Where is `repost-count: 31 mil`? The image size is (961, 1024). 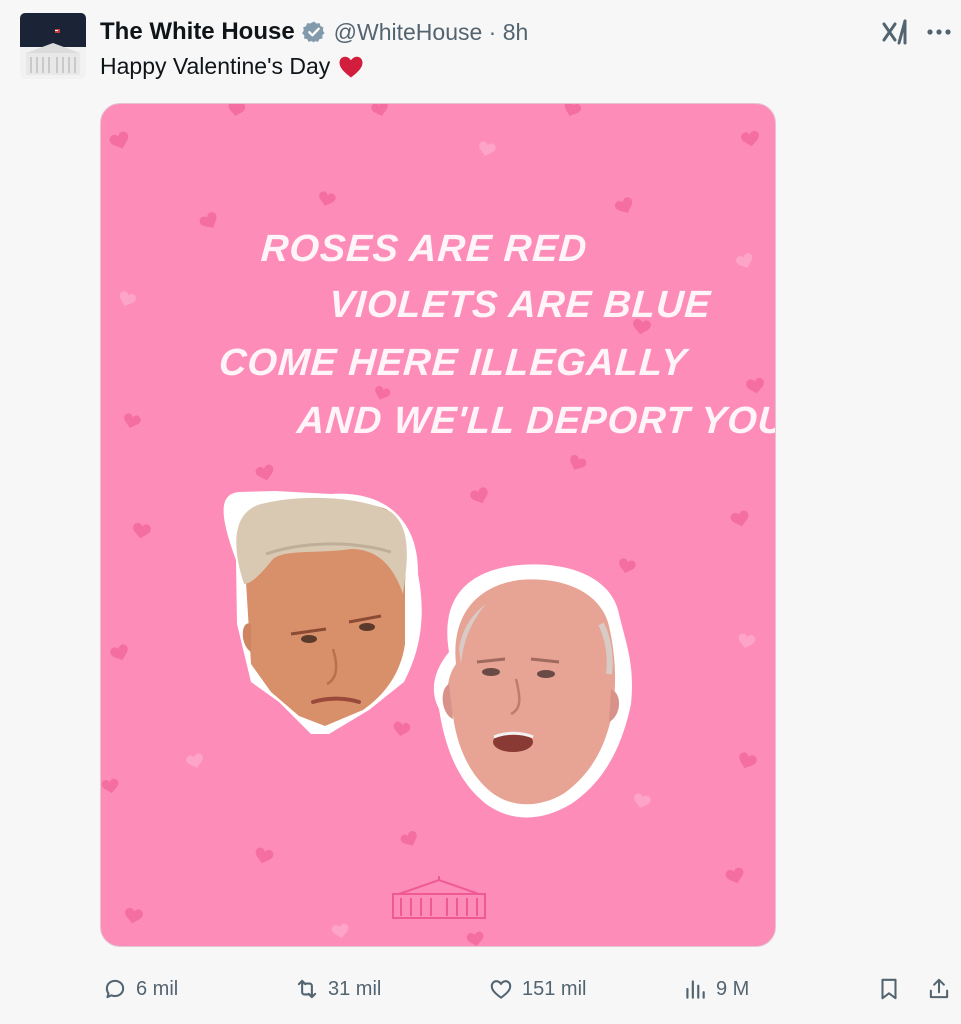 repost-count: 31 mil is located at coordinates (355, 988).